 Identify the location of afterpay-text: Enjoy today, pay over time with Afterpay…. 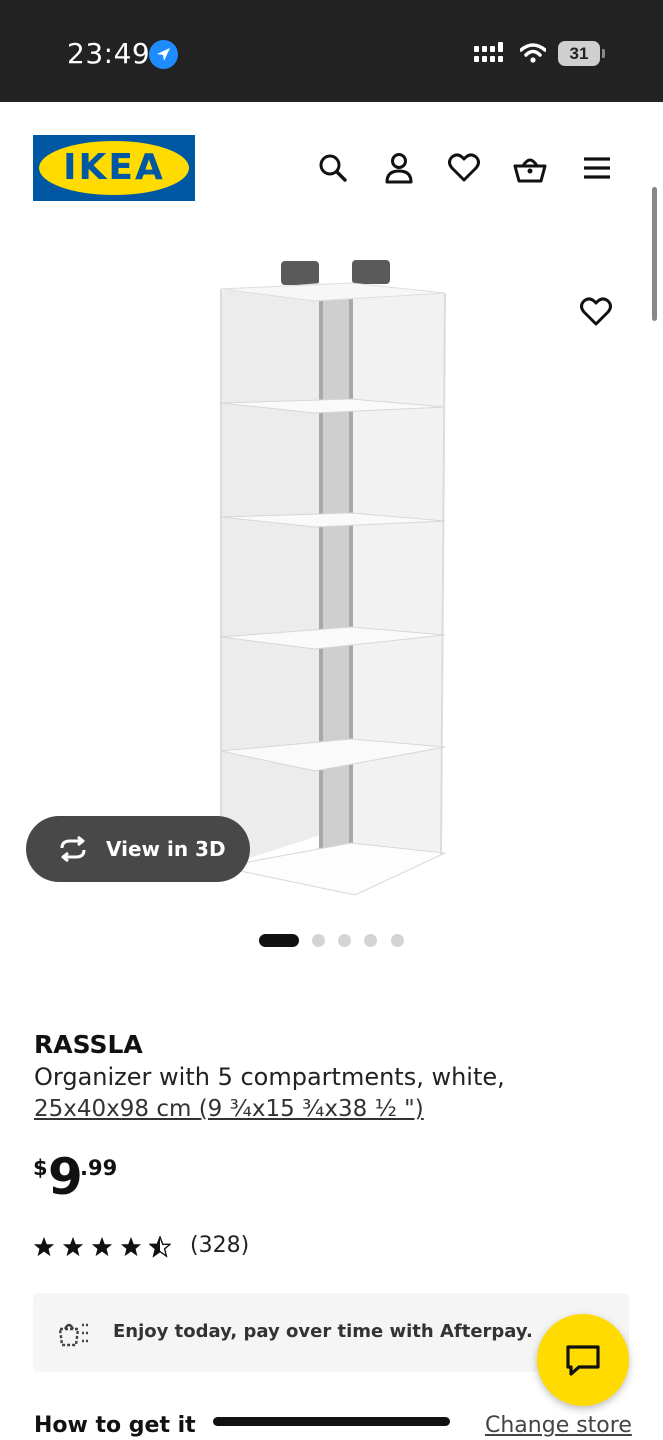
(323, 1331).